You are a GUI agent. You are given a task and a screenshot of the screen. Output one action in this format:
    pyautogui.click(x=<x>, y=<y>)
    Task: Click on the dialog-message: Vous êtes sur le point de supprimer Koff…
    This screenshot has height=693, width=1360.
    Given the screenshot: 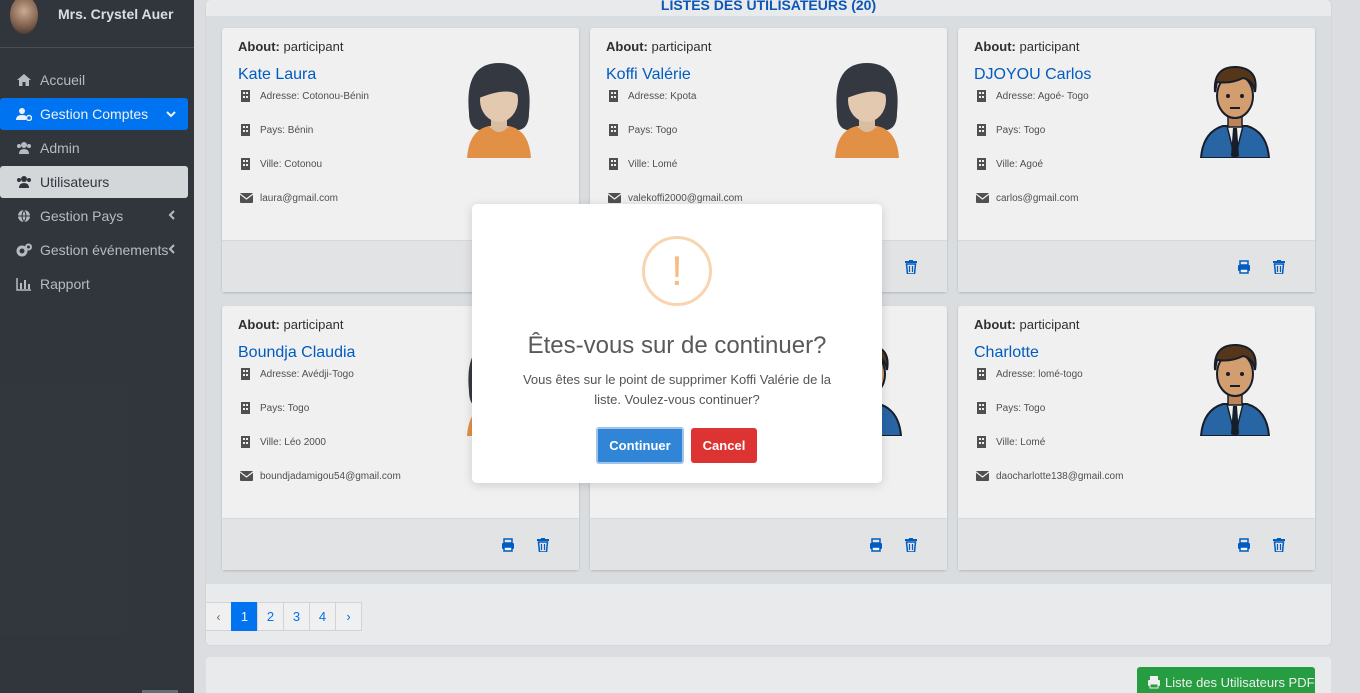 What is the action you would take?
    pyautogui.click(x=677, y=389)
    